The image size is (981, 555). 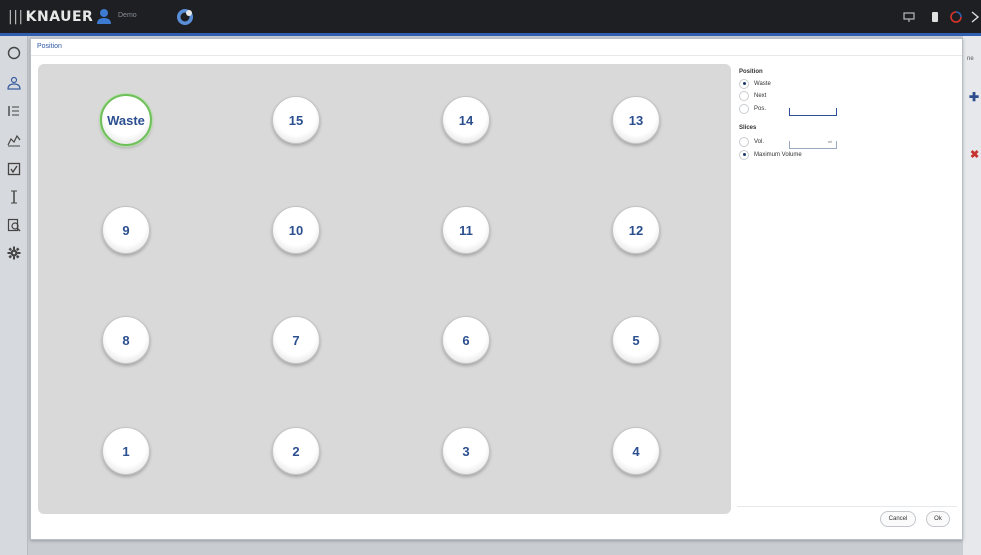 What do you see at coordinates (762, 83) in the screenshot?
I see `radio-label: Waste` at bounding box center [762, 83].